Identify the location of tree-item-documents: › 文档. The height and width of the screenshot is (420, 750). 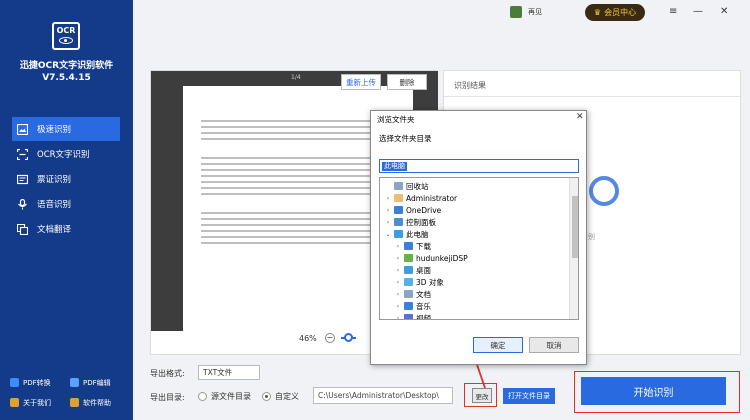
(412, 294).